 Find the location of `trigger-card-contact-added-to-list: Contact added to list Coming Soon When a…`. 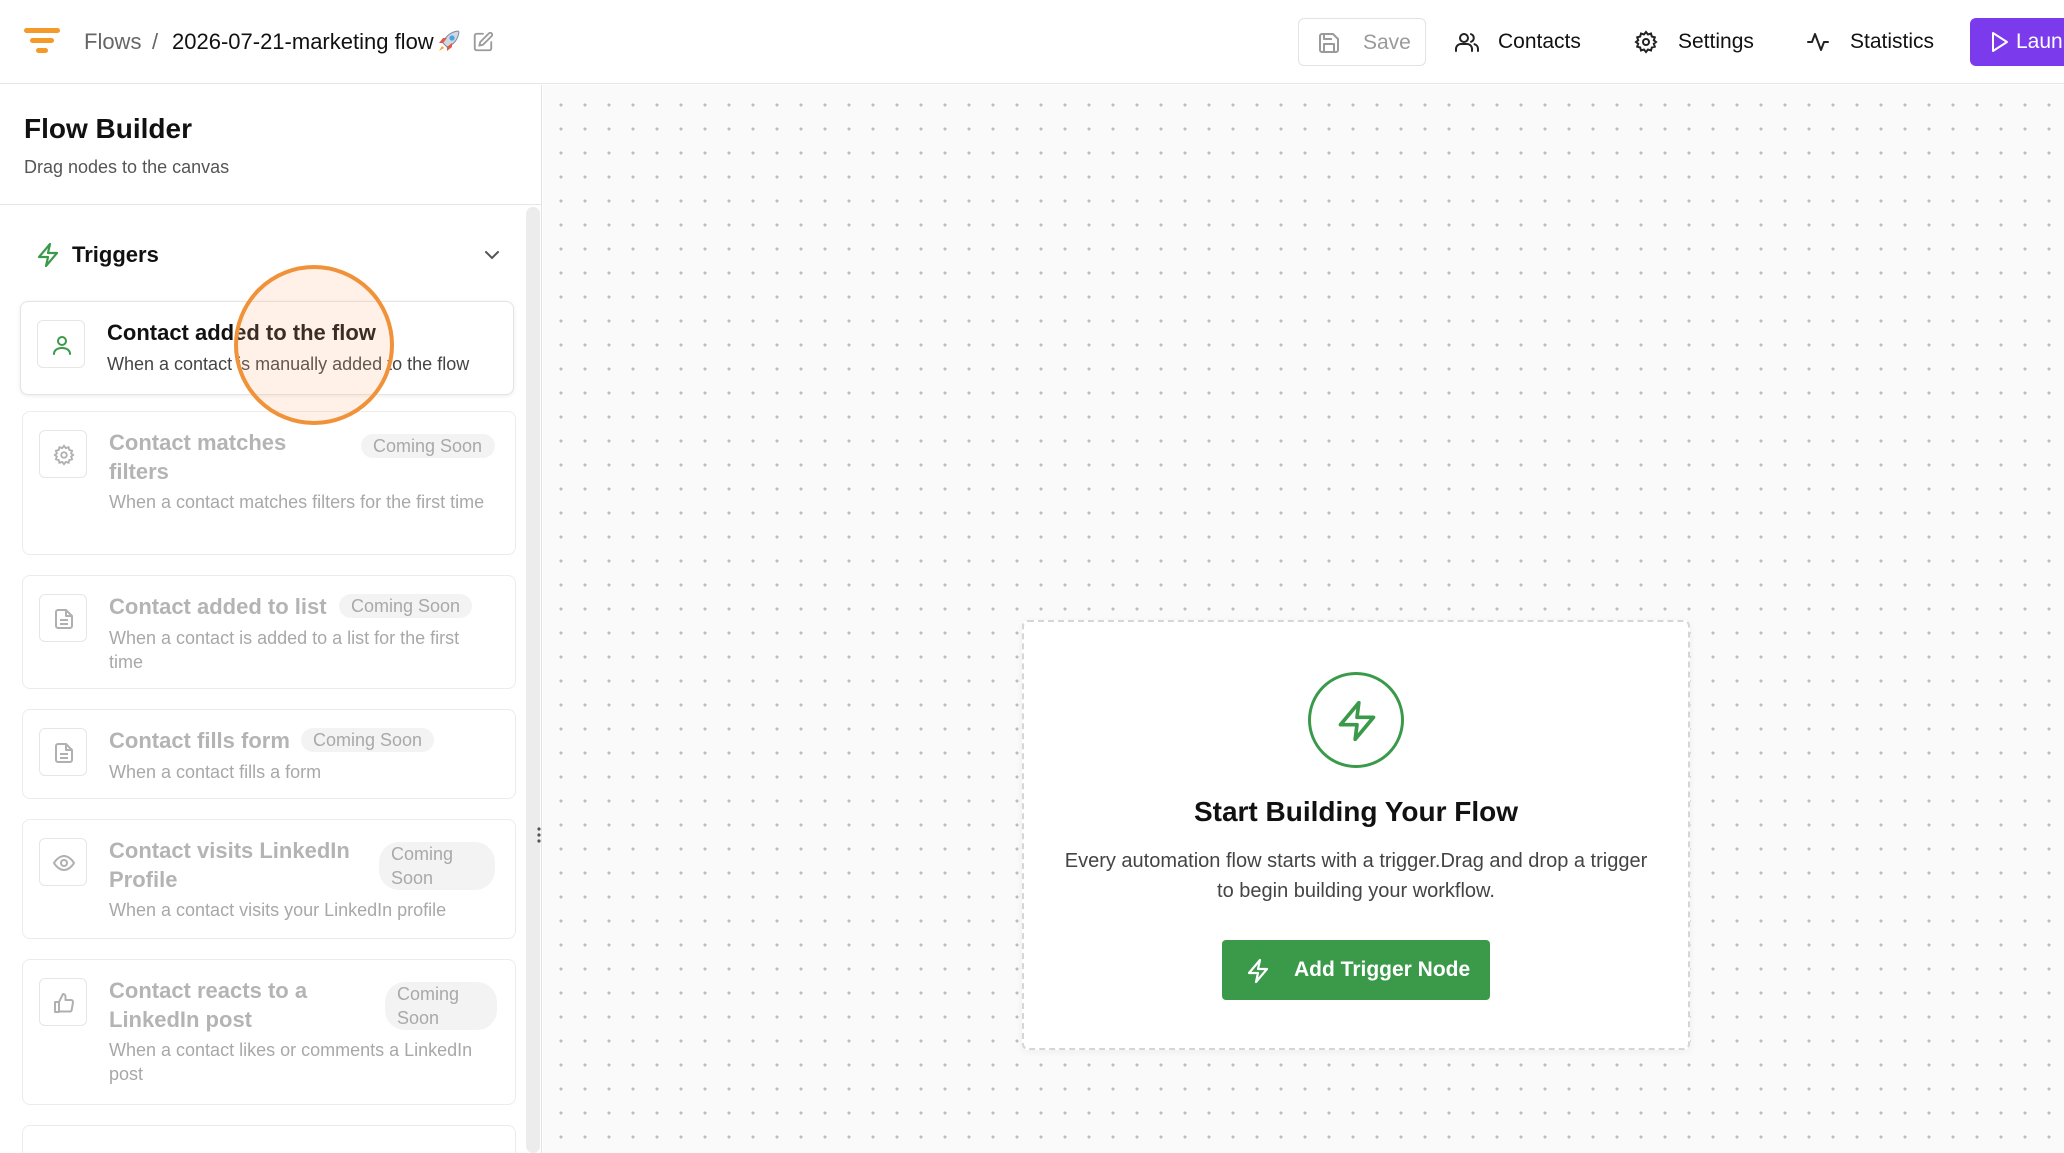

trigger-card-contact-added-to-list: Contact added to list Coming Soon When a… is located at coordinates (269, 632).